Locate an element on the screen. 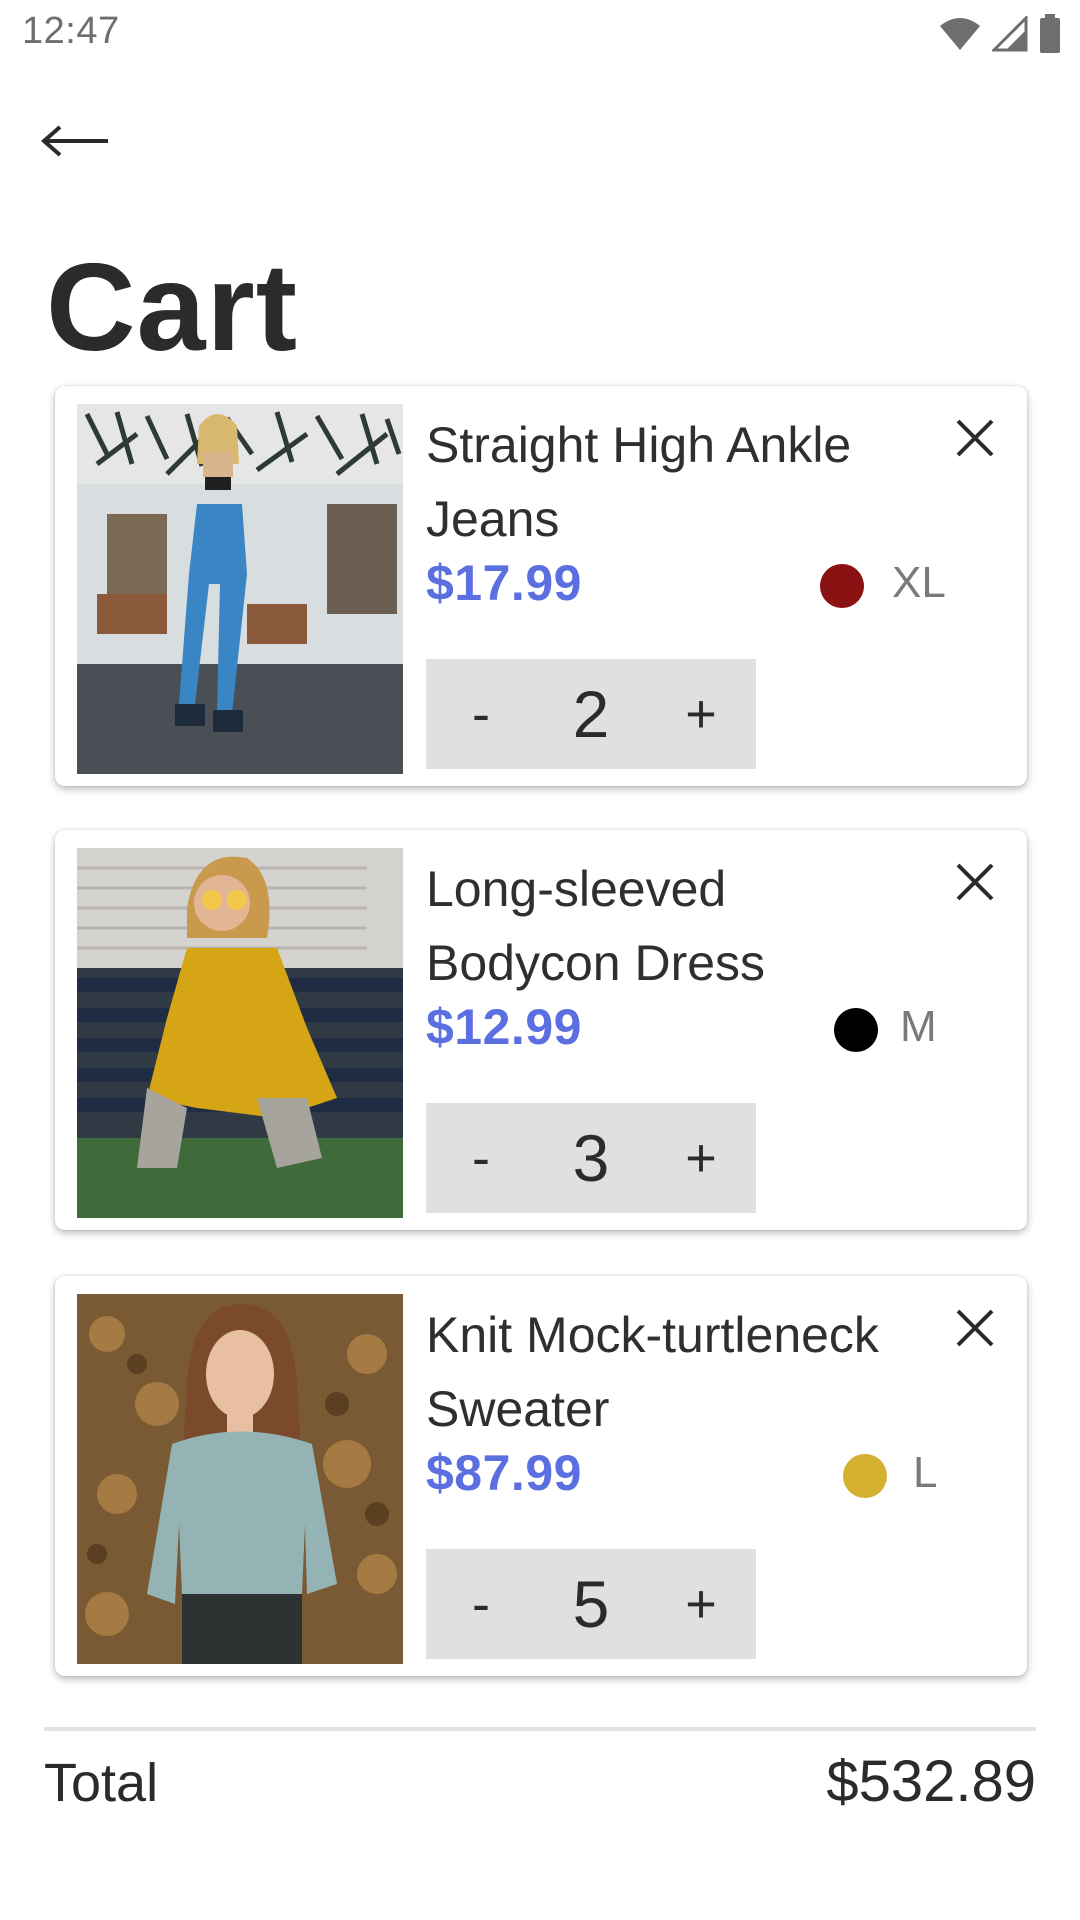 The image size is (1080, 1920). quantity-value: 3 is located at coordinates (591, 1158).